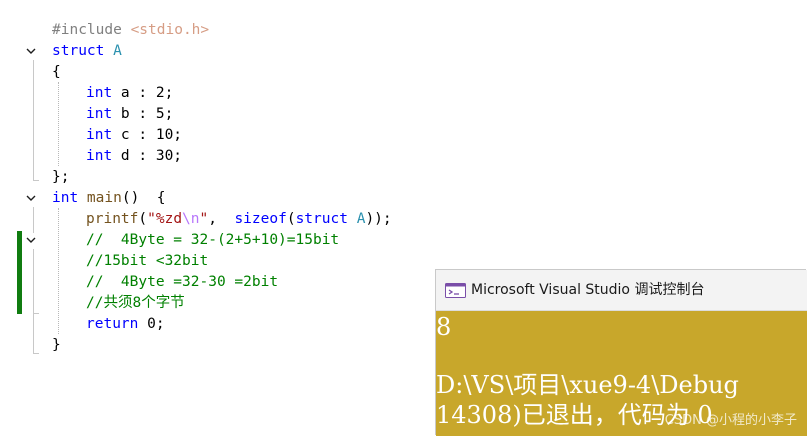 Image resolution: width=807 pixels, height=436 pixels. Describe the element at coordinates (58, 124) in the screenshot. I see `indent-guide-struct` at that location.